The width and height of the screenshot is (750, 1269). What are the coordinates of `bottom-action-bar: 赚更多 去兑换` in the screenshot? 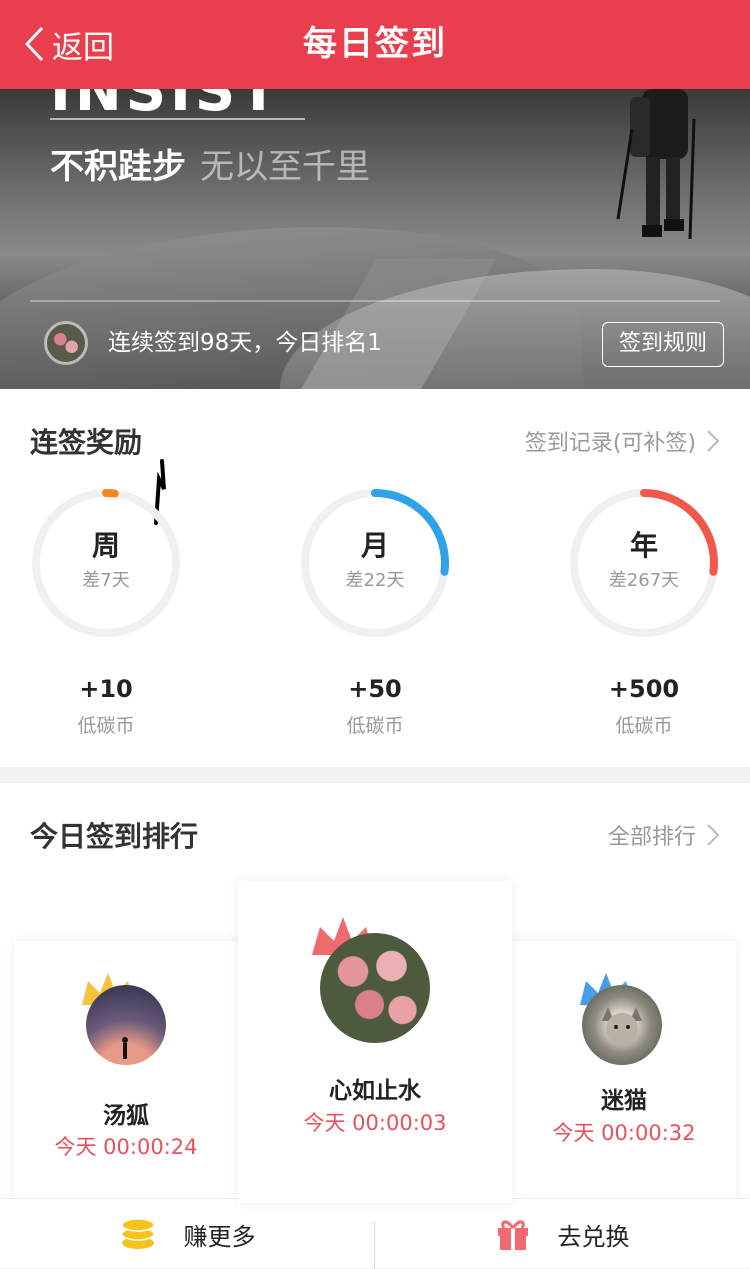 It's located at (375, 1233).